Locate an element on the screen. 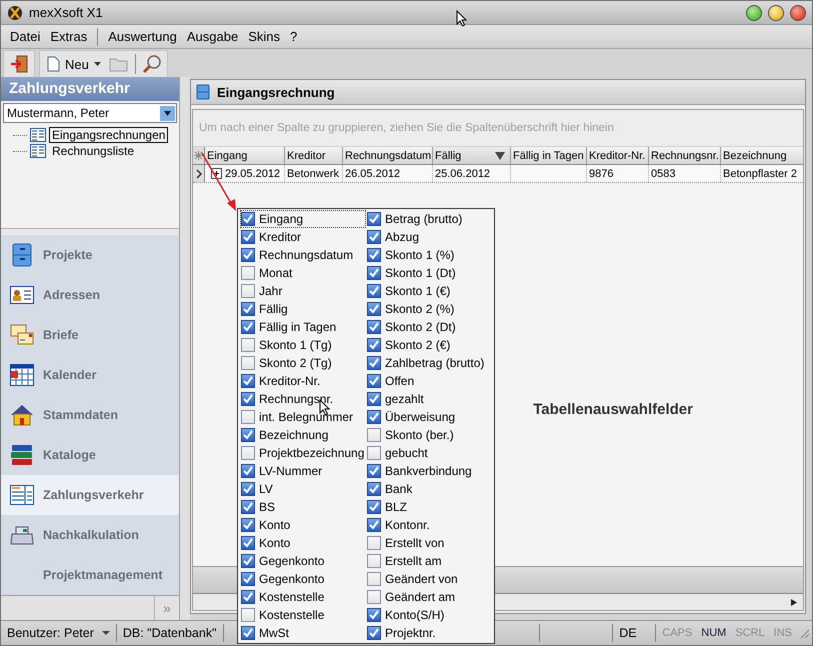 The height and width of the screenshot is (646, 813). column-option: Skonto 1 (€) is located at coordinates (428, 291).